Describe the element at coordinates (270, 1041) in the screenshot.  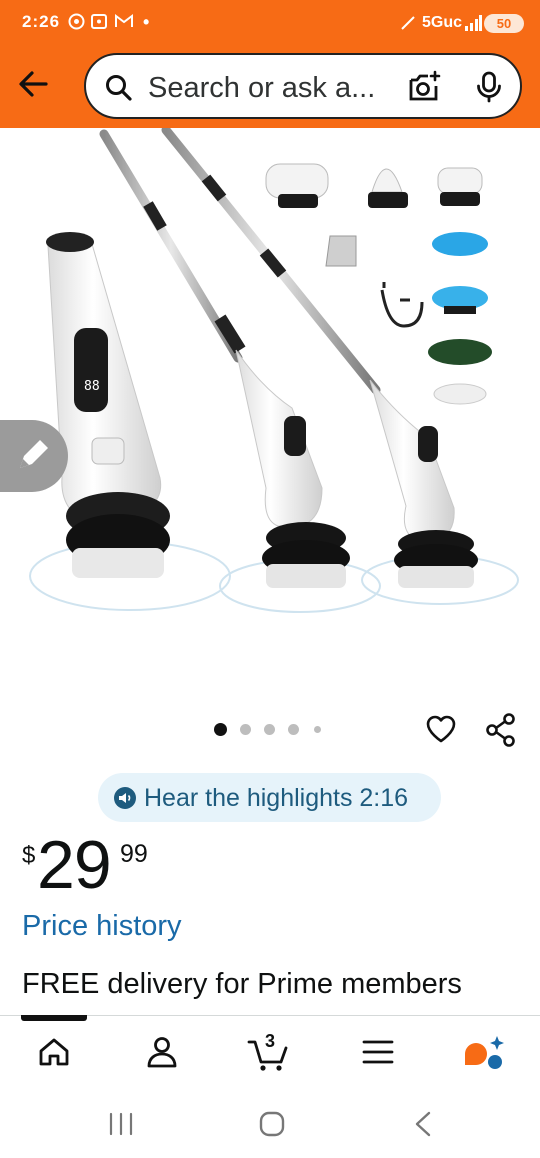
I see `cart-count: 3` at that location.